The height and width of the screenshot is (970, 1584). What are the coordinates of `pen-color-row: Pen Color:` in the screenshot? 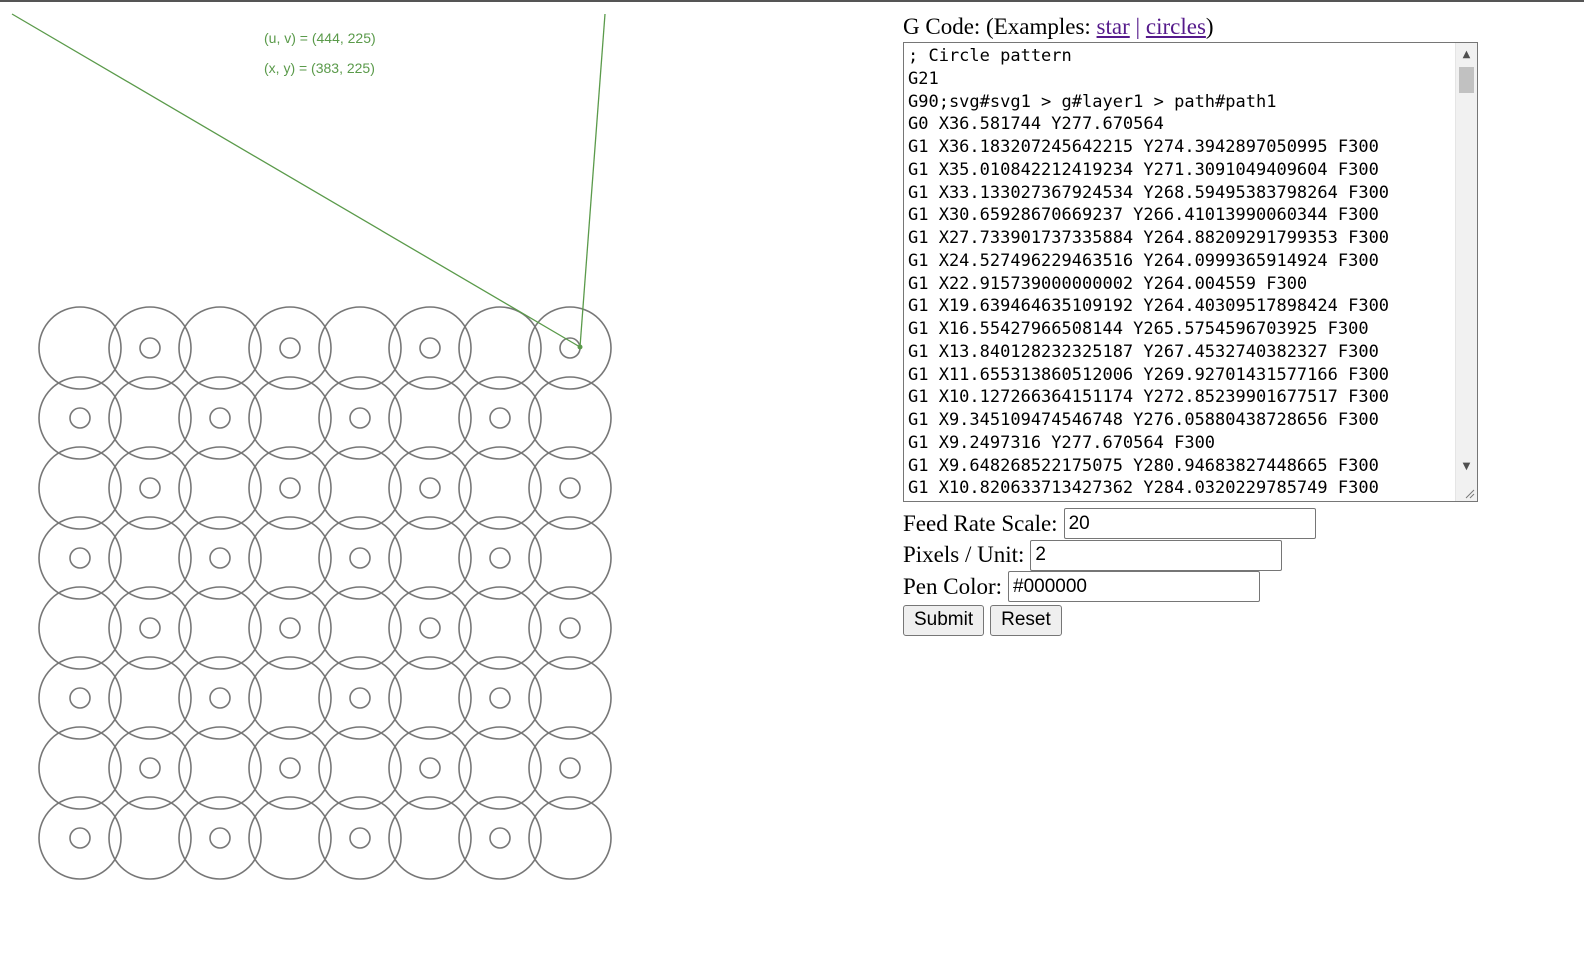 It's located at (1203, 587).